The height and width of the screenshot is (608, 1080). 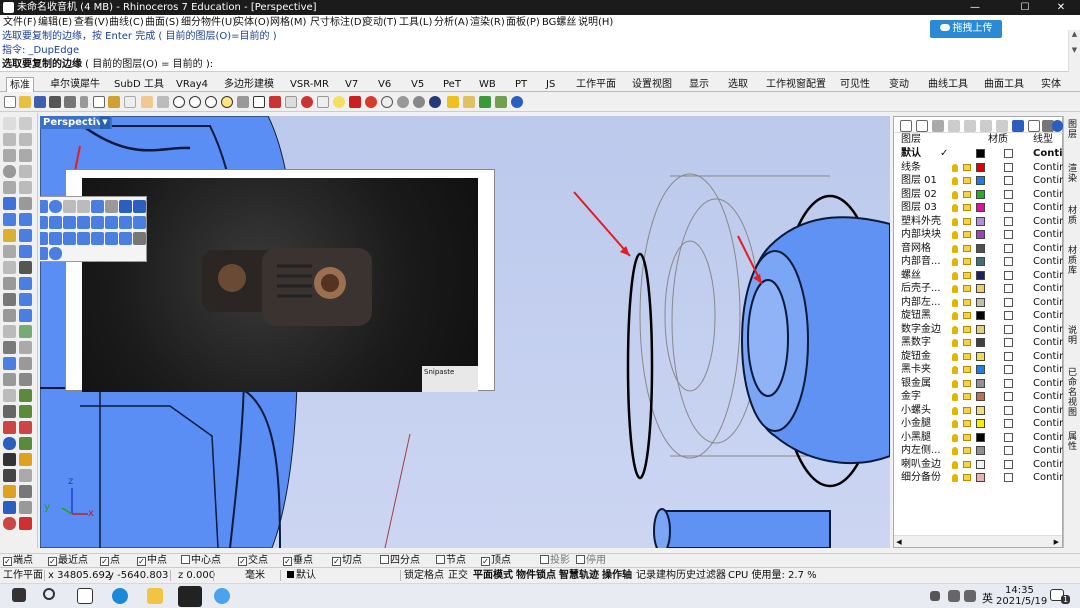 What do you see at coordinates (1074, 51) in the screenshot?
I see `command-scrollbar: ▲ ▼` at bounding box center [1074, 51].